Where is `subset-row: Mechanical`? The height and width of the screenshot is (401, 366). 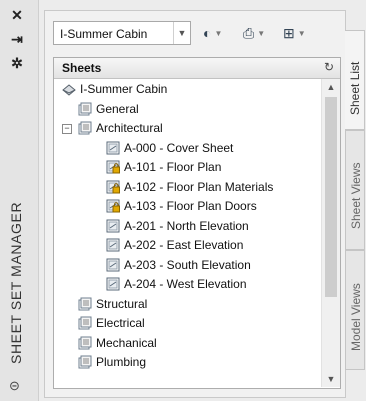
subset-row: Mechanical is located at coordinates (187, 343).